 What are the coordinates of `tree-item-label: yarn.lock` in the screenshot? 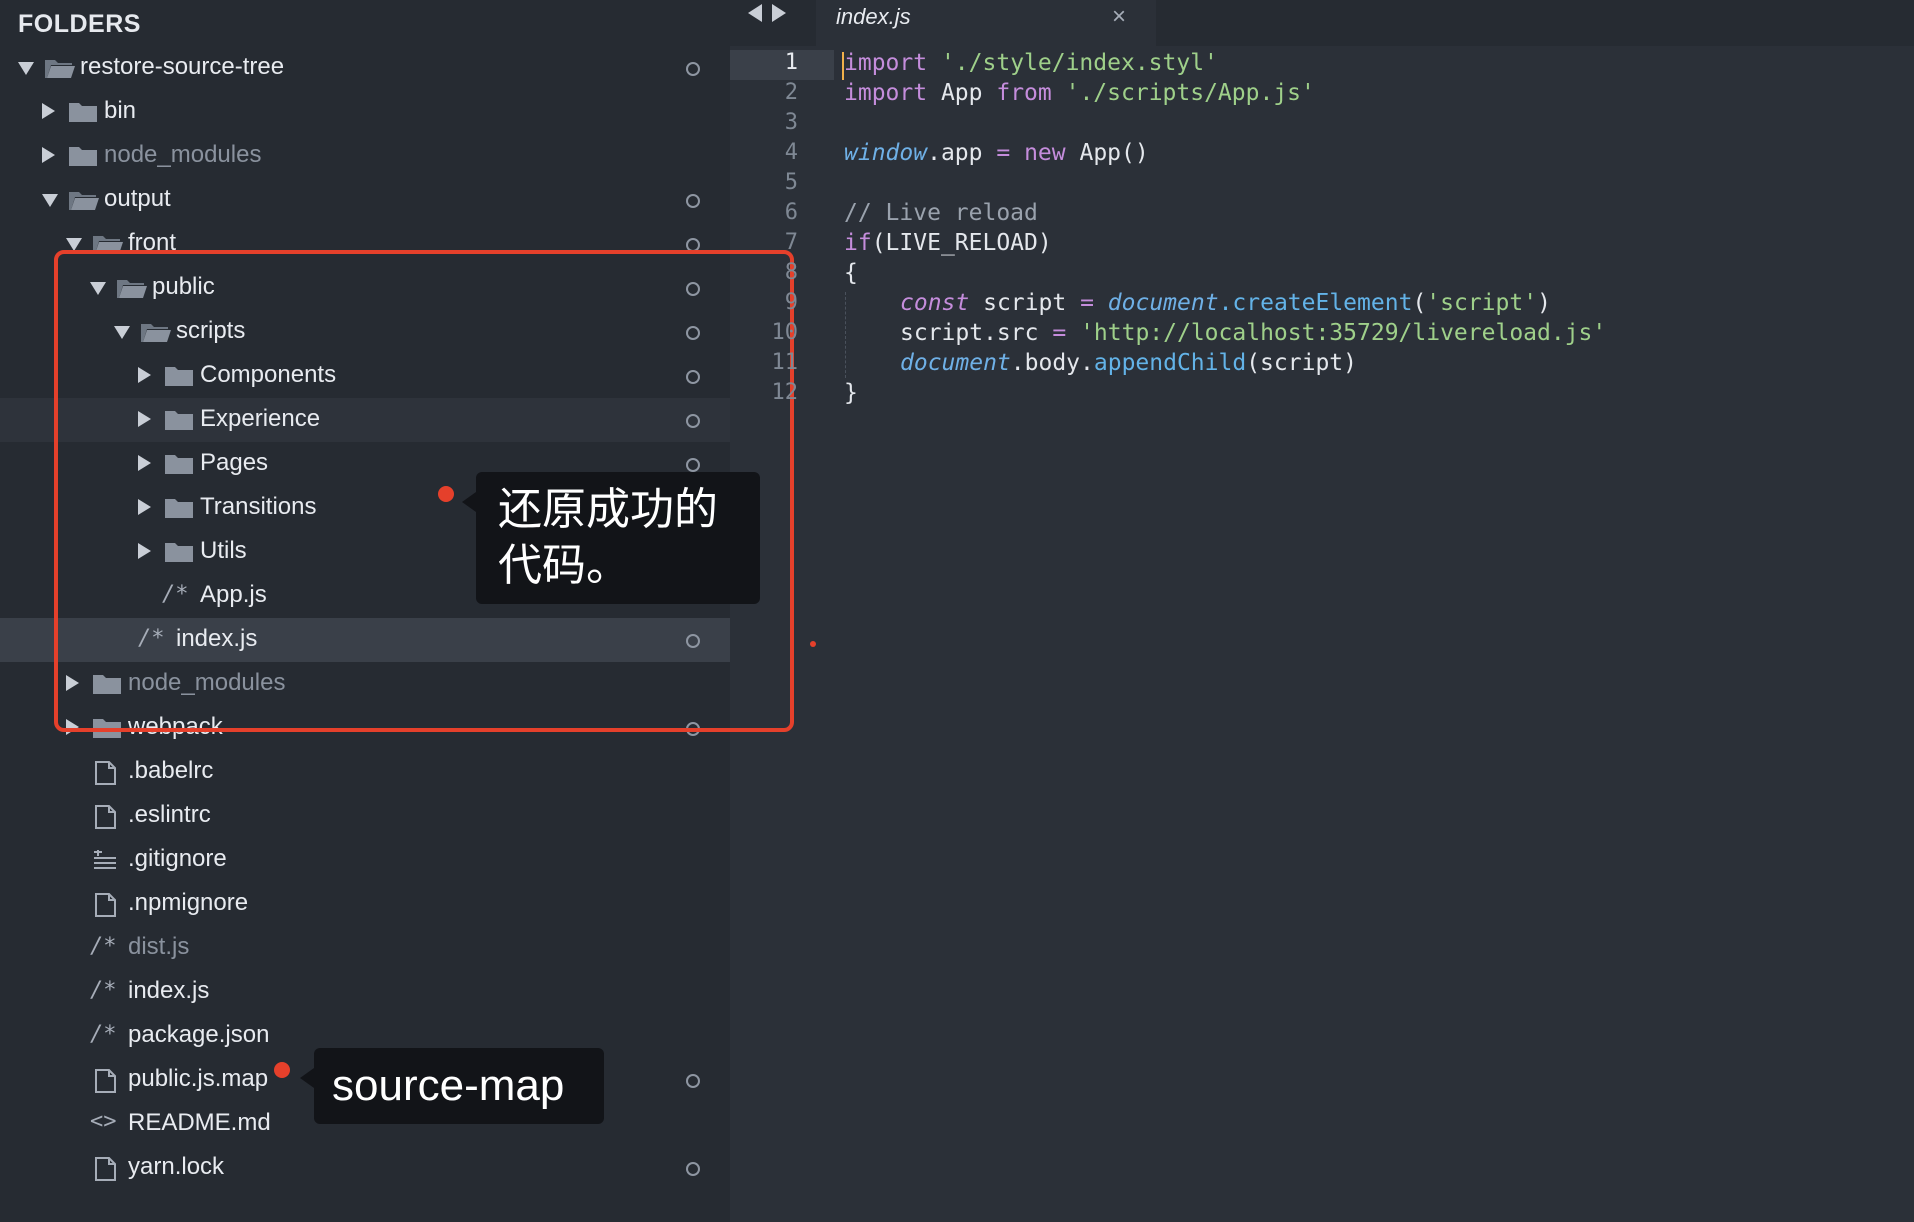 It's located at (176, 1166).